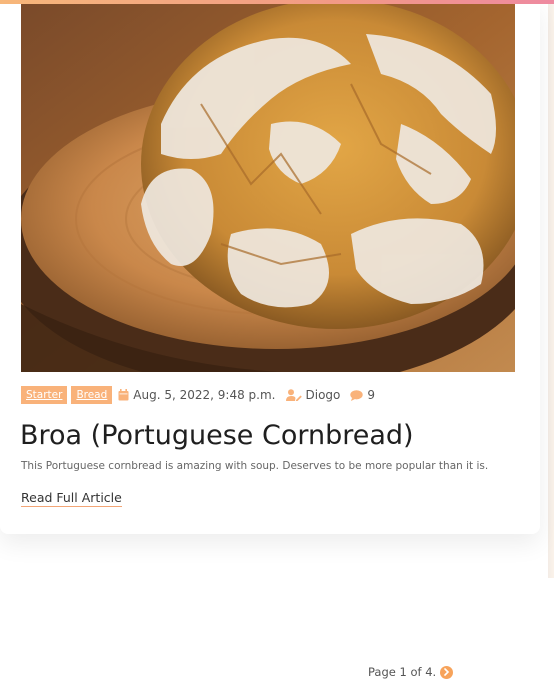 The height and width of the screenshot is (700, 554). What do you see at coordinates (217, 436) in the screenshot?
I see `post-title: Broa (Portuguese Cornbread)` at bounding box center [217, 436].